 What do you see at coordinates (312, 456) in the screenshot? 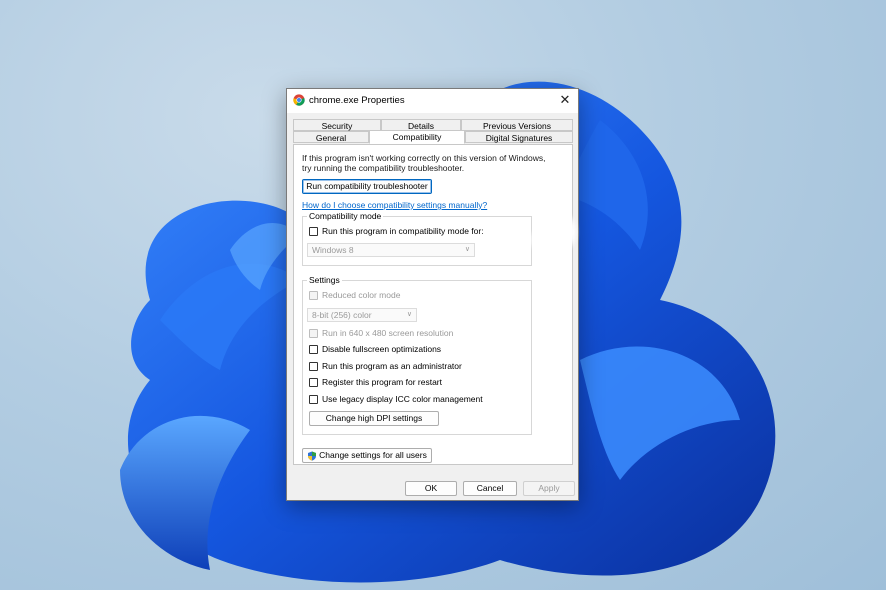
I see `shield-icon` at bounding box center [312, 456].